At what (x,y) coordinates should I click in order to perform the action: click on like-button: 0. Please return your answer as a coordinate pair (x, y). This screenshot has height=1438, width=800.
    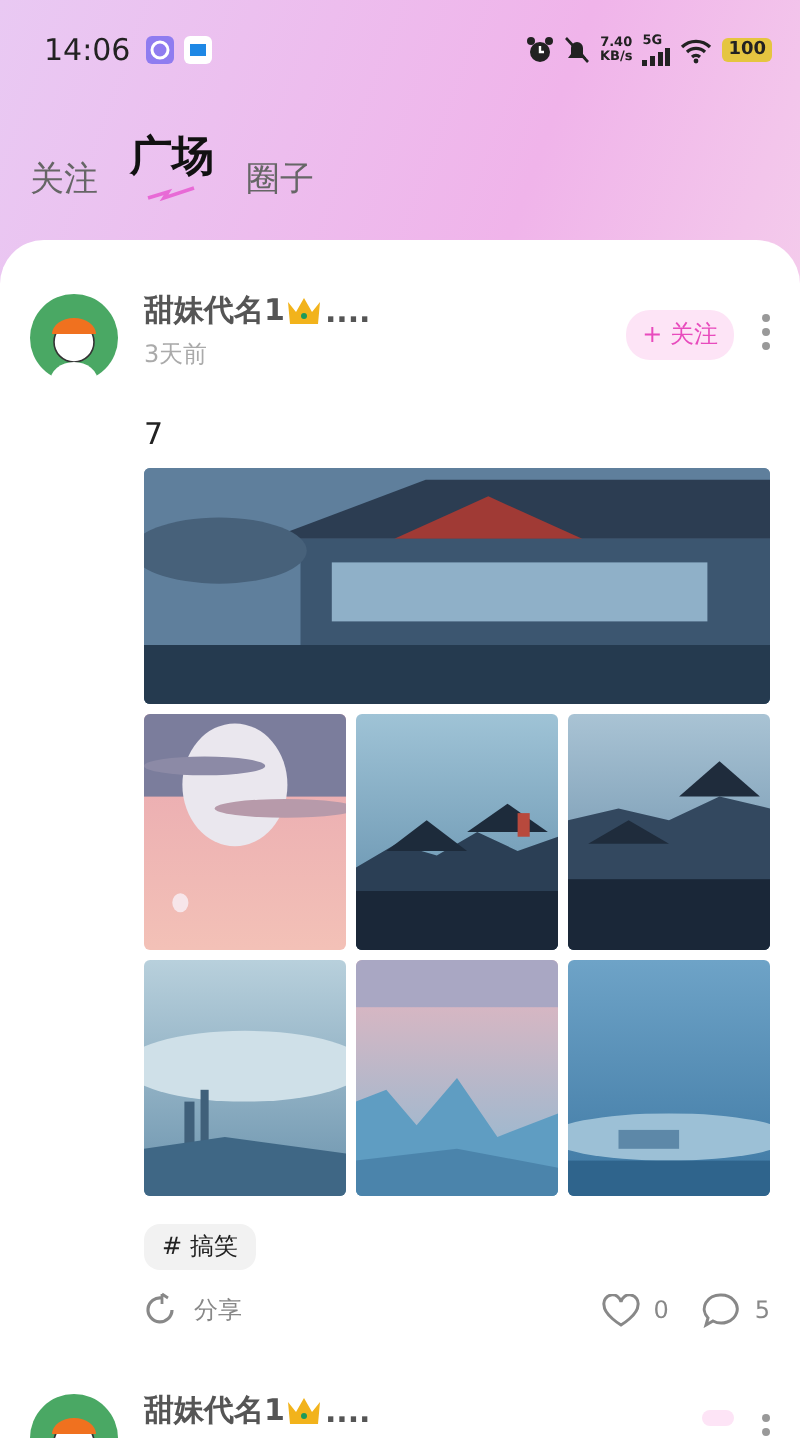
    Looking at the image, I should click on (635, 1310).